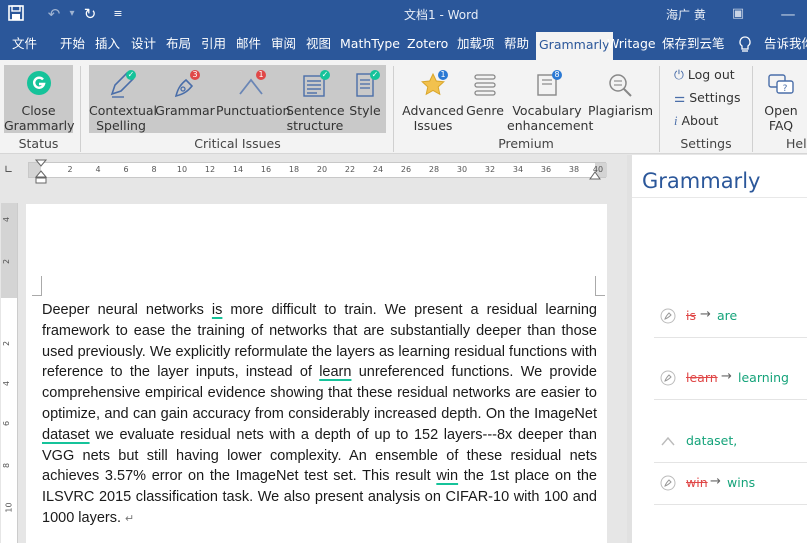  Describe the element at coordinates (70, 169) in the screenshot. I see `ruler-number: 2` at that location.